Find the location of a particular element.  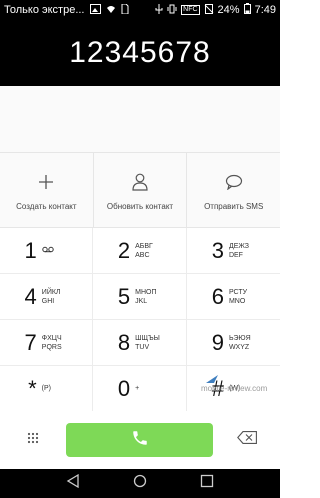

navigation-bar is located at coordinates (140, 483).